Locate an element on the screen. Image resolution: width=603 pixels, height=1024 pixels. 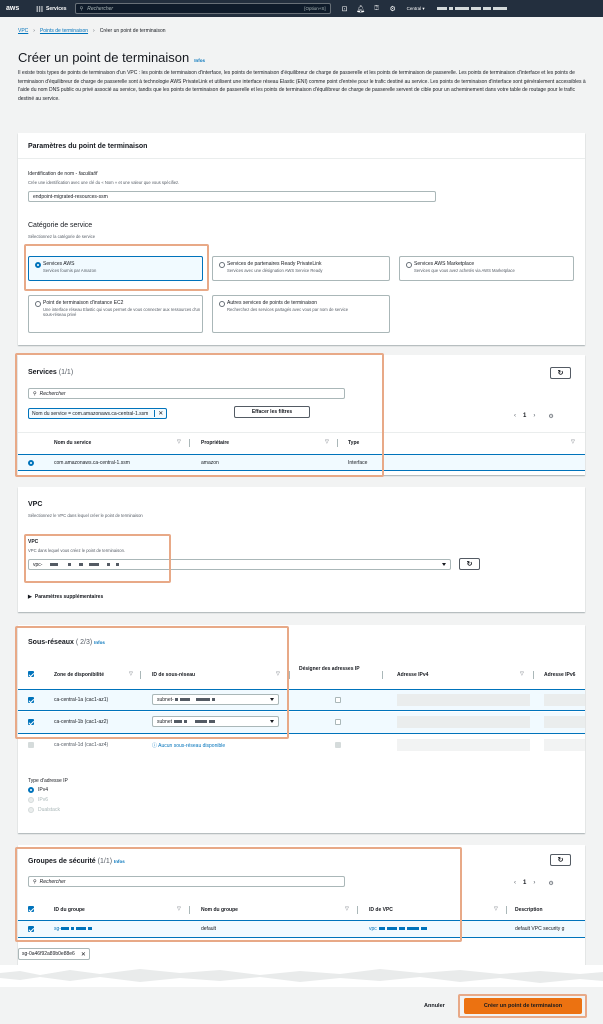
cloudshell-icon: ⊡ is located at coordinates (345, 9).